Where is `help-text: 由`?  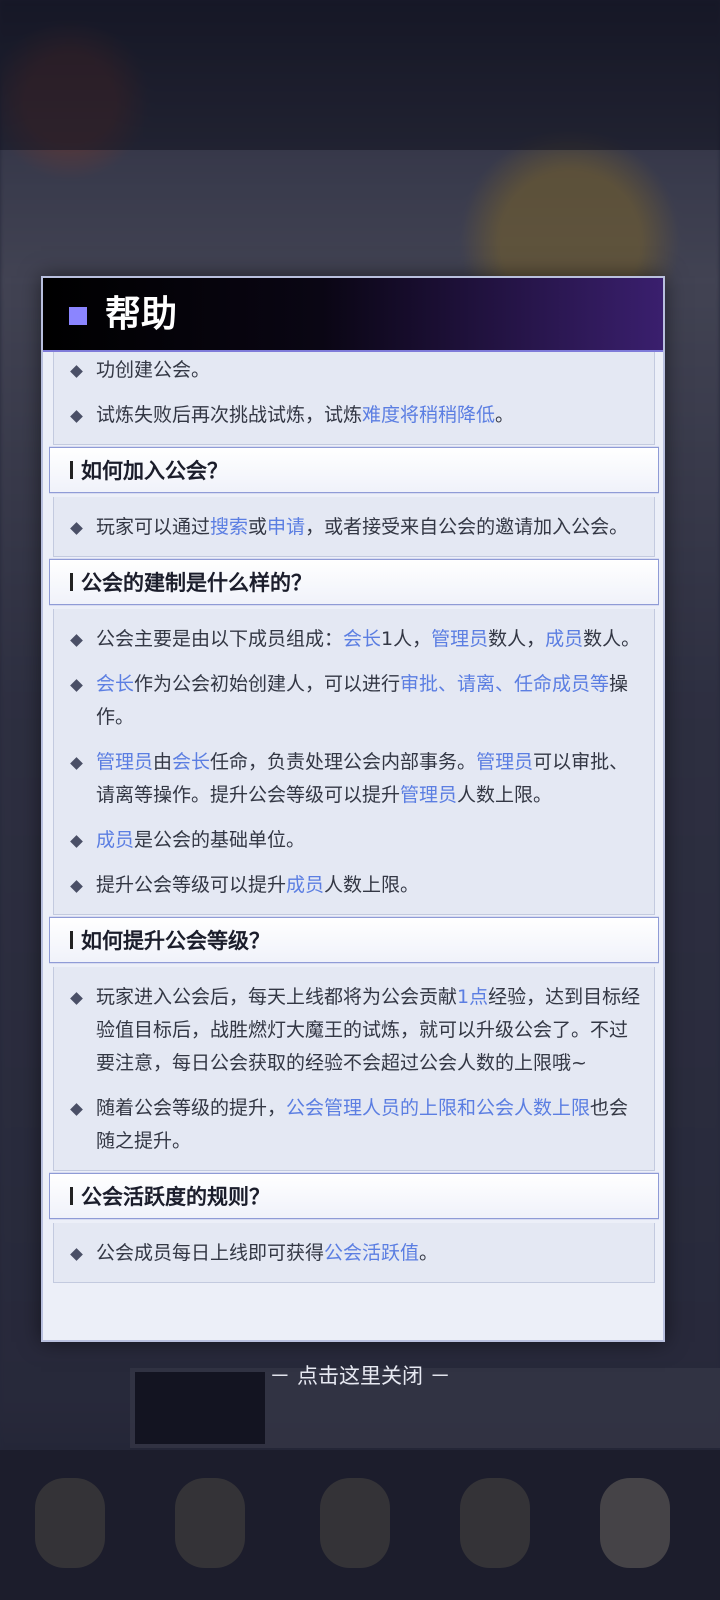 help-text: 由 is located at coordinates (163, 762).